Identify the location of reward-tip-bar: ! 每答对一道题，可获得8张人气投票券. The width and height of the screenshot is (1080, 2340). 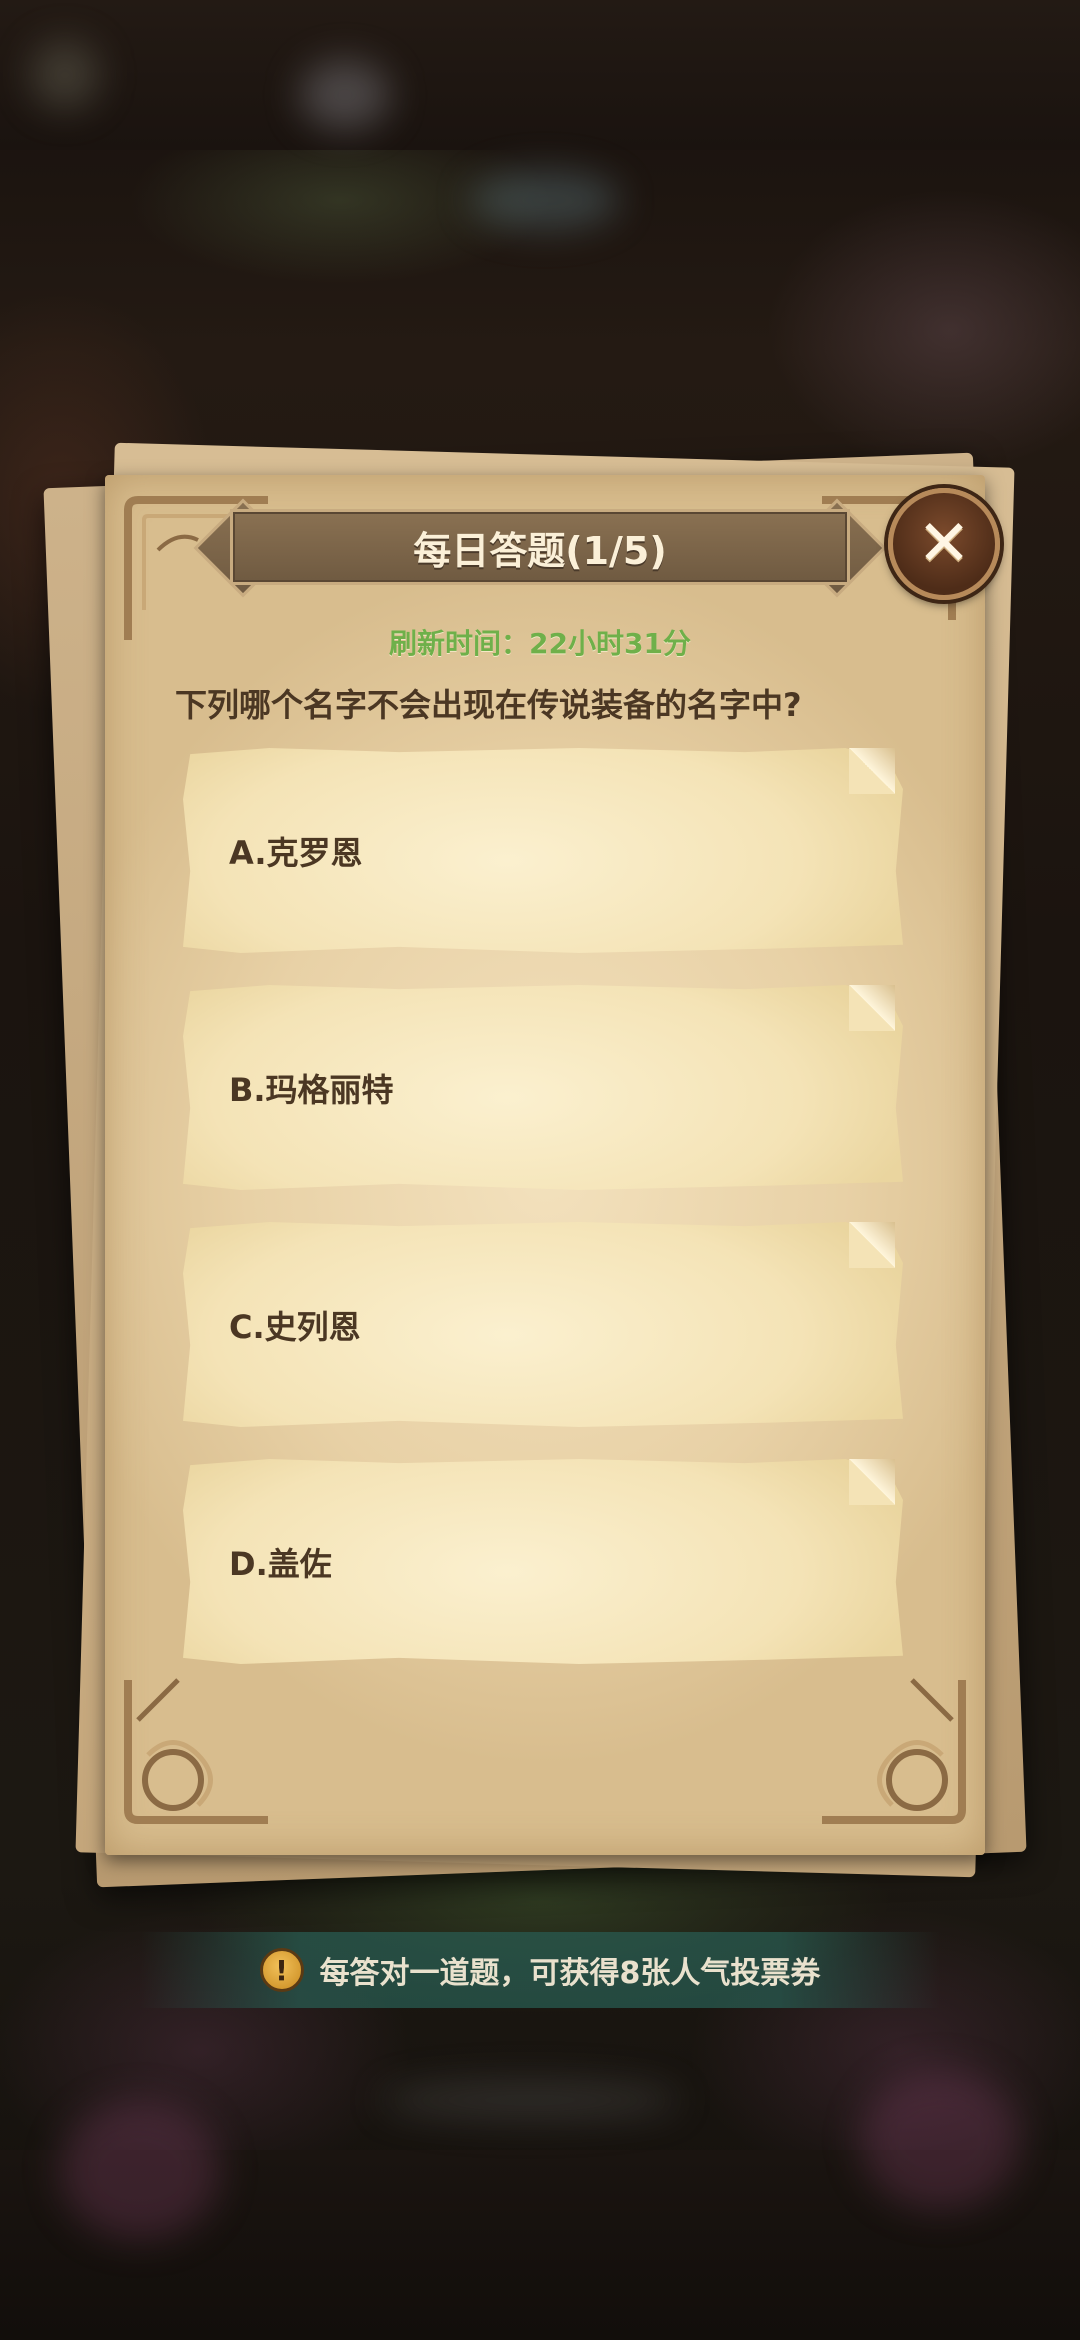
(540, 1970).